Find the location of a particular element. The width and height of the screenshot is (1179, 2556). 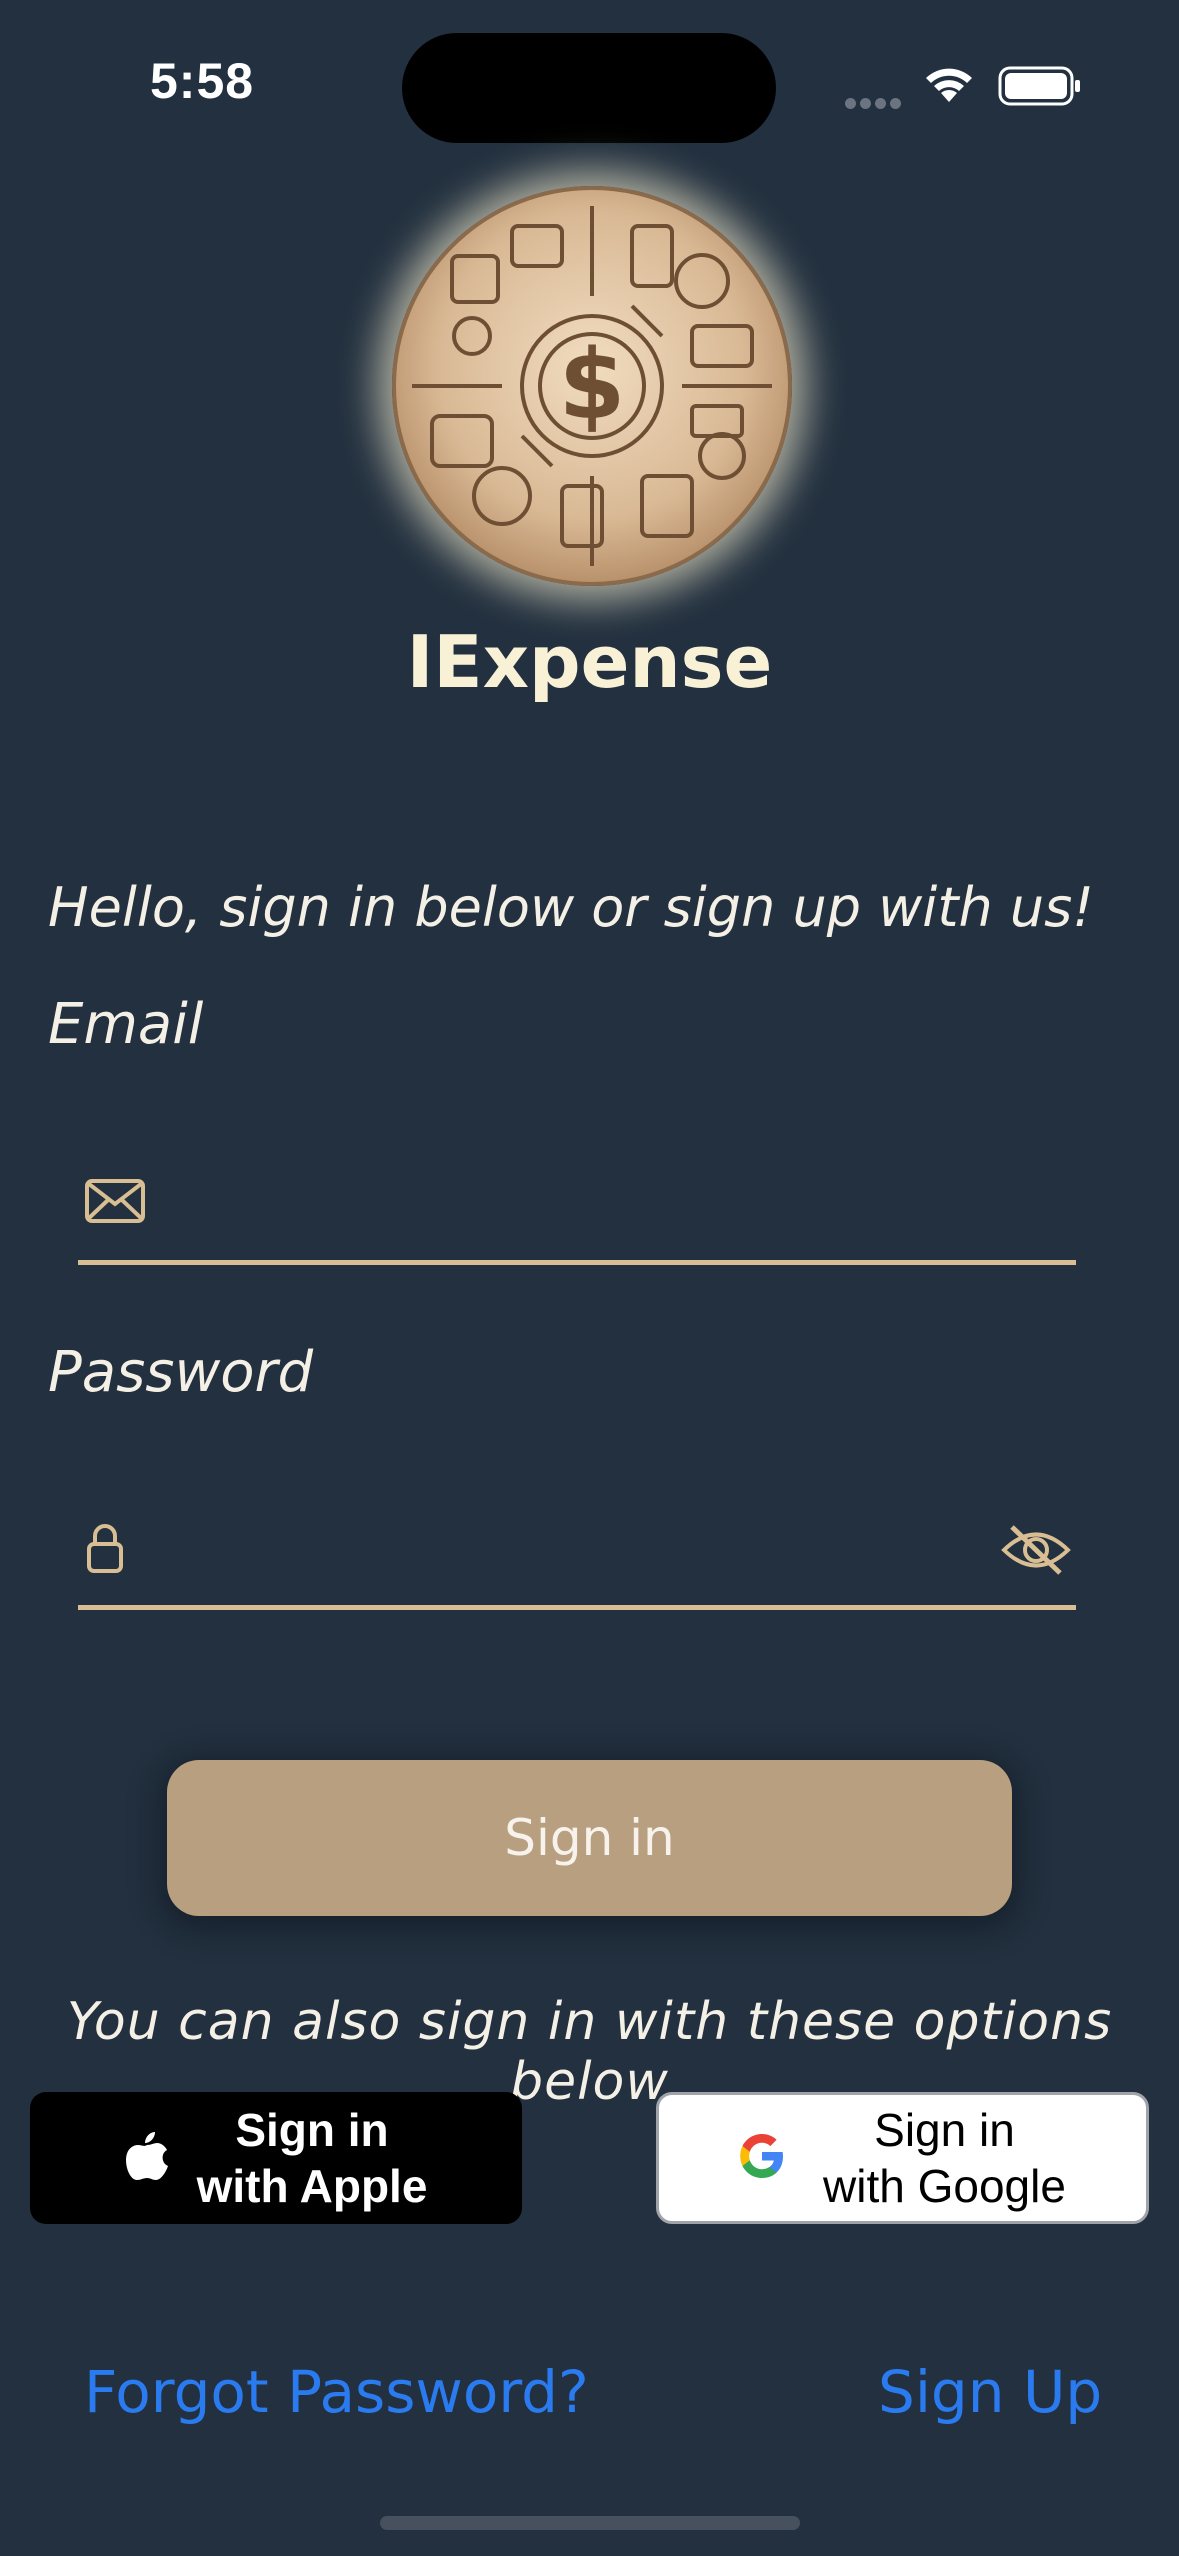

dynamic-island is located at coordinates (589, 88).